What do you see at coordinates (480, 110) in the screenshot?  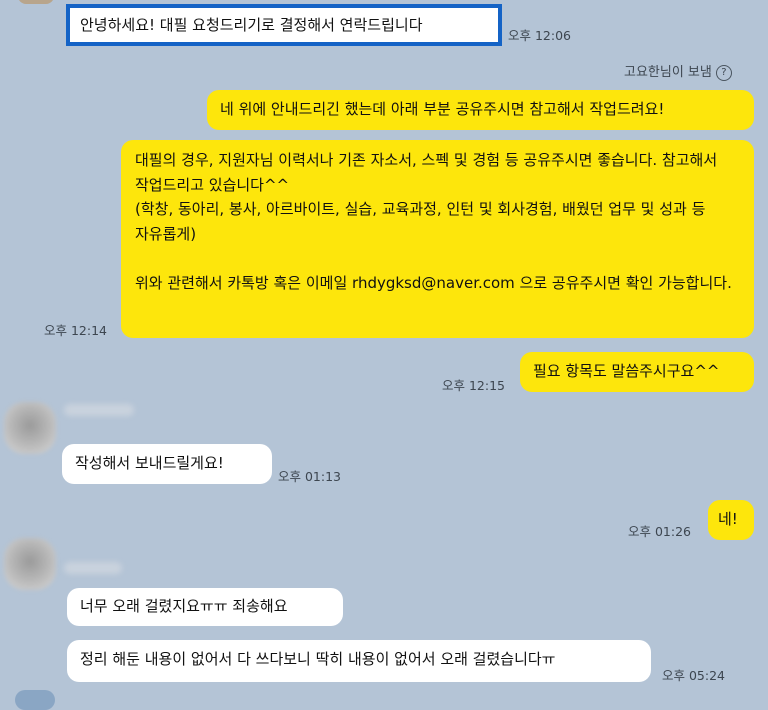 I see `message-bubble-sent: 네 위에 안내드리긴 했는데 아래 부분 공유주시면 참고해서 작업드려요!` at bounding box center [480, 110].